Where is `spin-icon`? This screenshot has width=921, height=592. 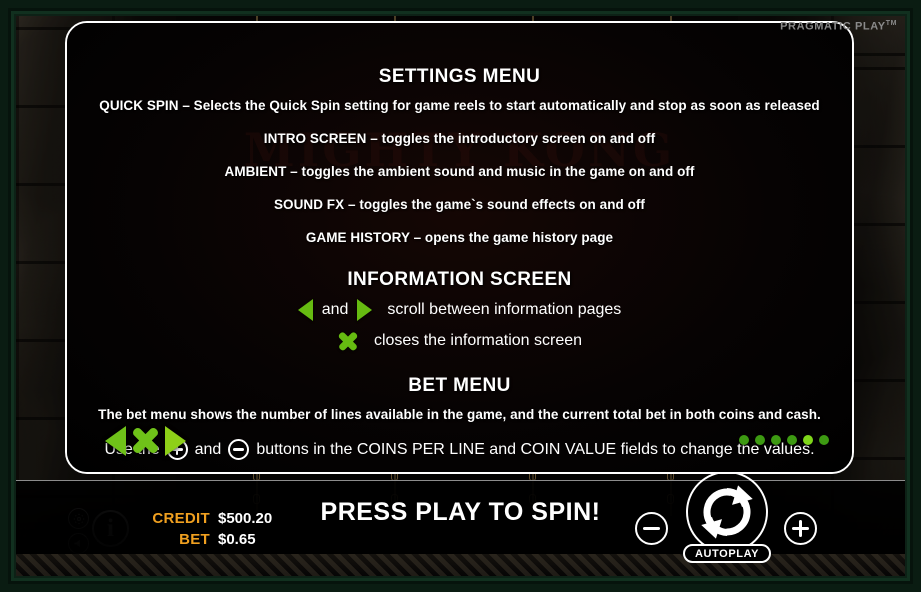 spin-icon is located at coordinates (727, 512).